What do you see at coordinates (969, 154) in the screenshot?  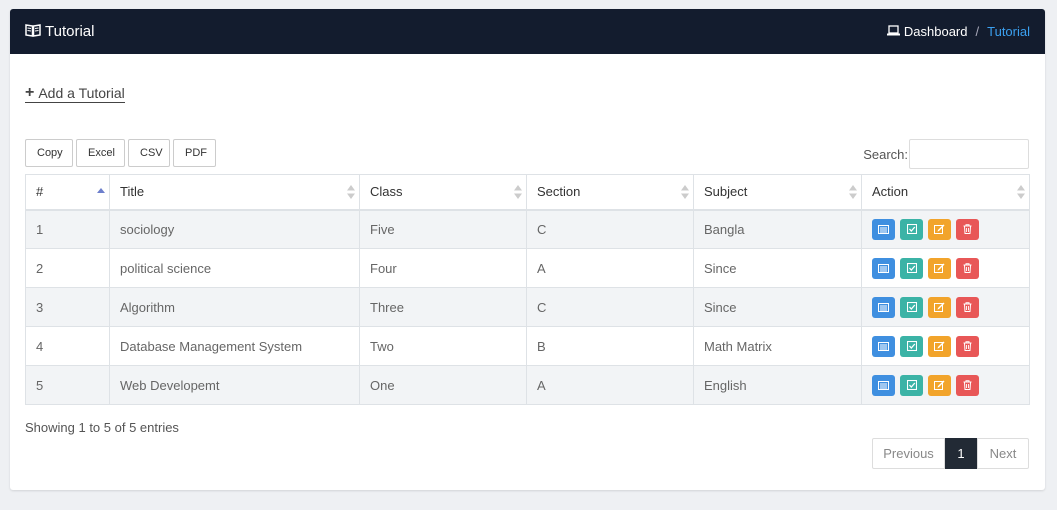 I see `search-input` at bounding box center [969, 154].